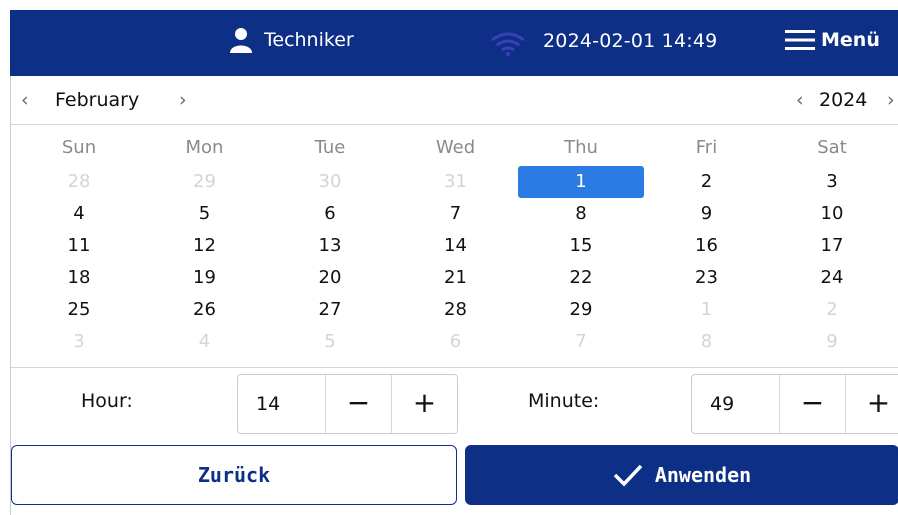  I want to click on back-label: Zurück, so click(234, 475).